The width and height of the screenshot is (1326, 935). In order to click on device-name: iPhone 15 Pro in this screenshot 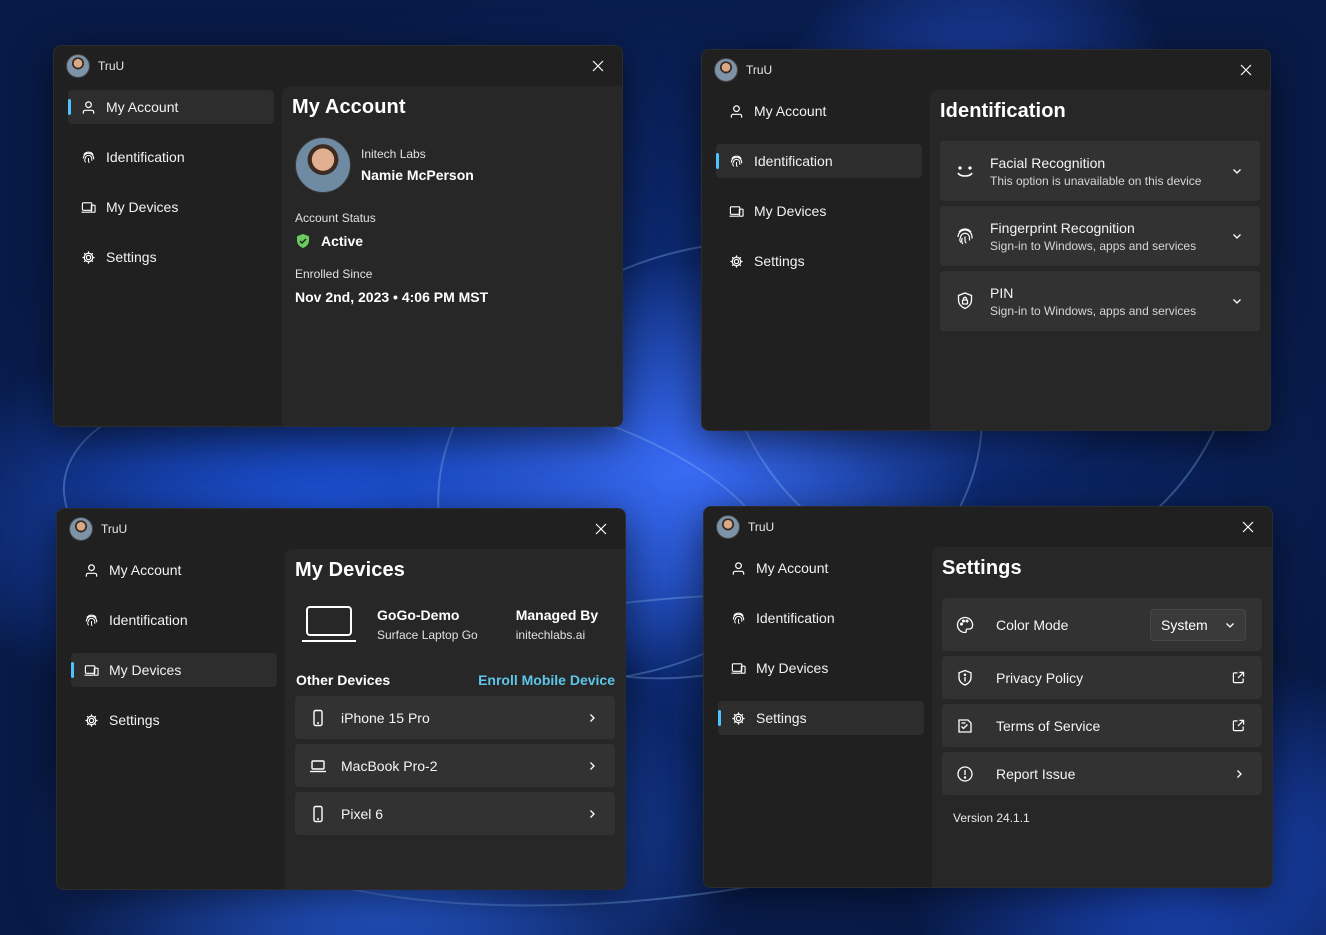, I will do `click(385, 717)`.